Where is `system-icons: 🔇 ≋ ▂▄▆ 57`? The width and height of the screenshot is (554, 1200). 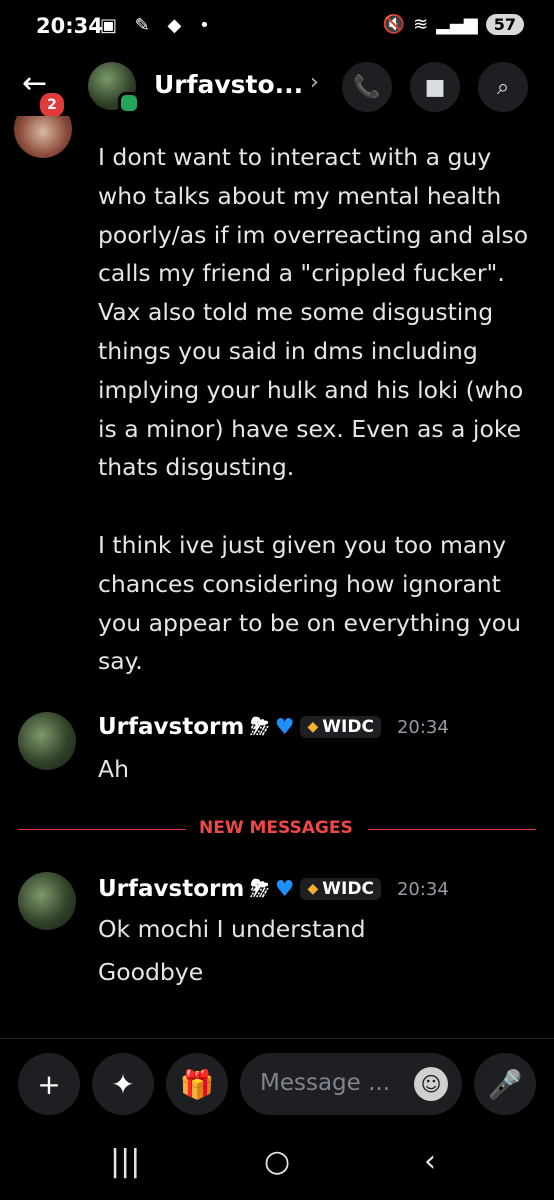
system-icons: 🔇 ≋ ▂▄▆ 57 is located at coordinates (453, 24).